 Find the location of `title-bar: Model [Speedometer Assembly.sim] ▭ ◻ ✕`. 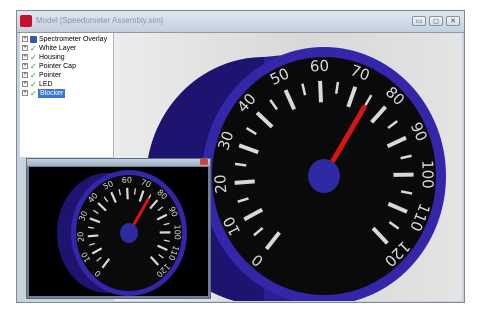

title-bar: Model [Speedometer Assembly.sim] ▭ ◻ ✕ is located at coordinates (240, 22).